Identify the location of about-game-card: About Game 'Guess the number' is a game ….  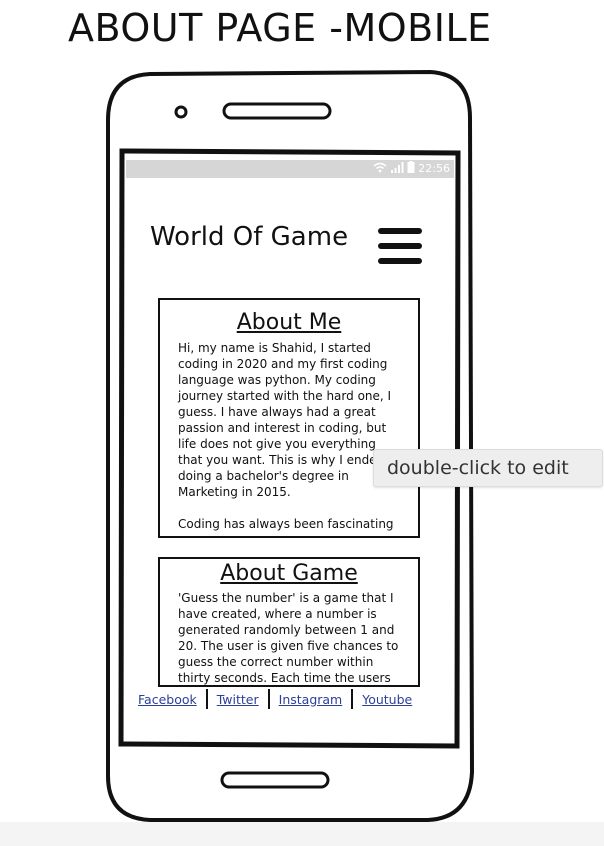
(289, 622).